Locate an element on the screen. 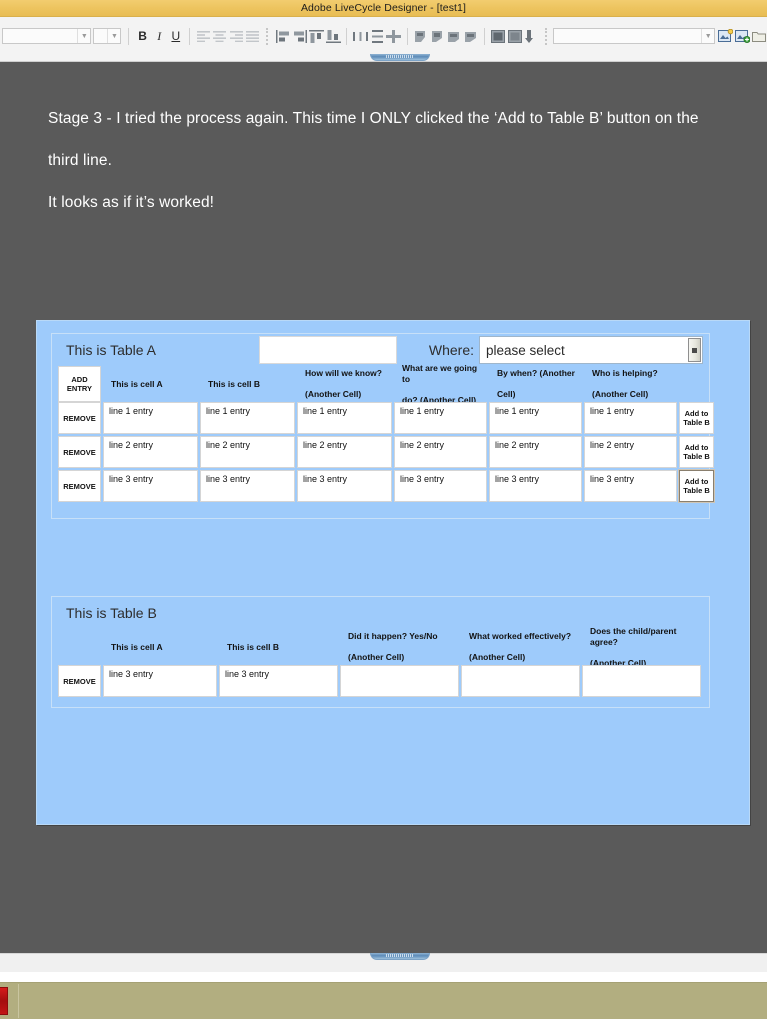 This screenshot has width=767, height=1019. distribute-vertical-icon is located at coordinates (377, 36).